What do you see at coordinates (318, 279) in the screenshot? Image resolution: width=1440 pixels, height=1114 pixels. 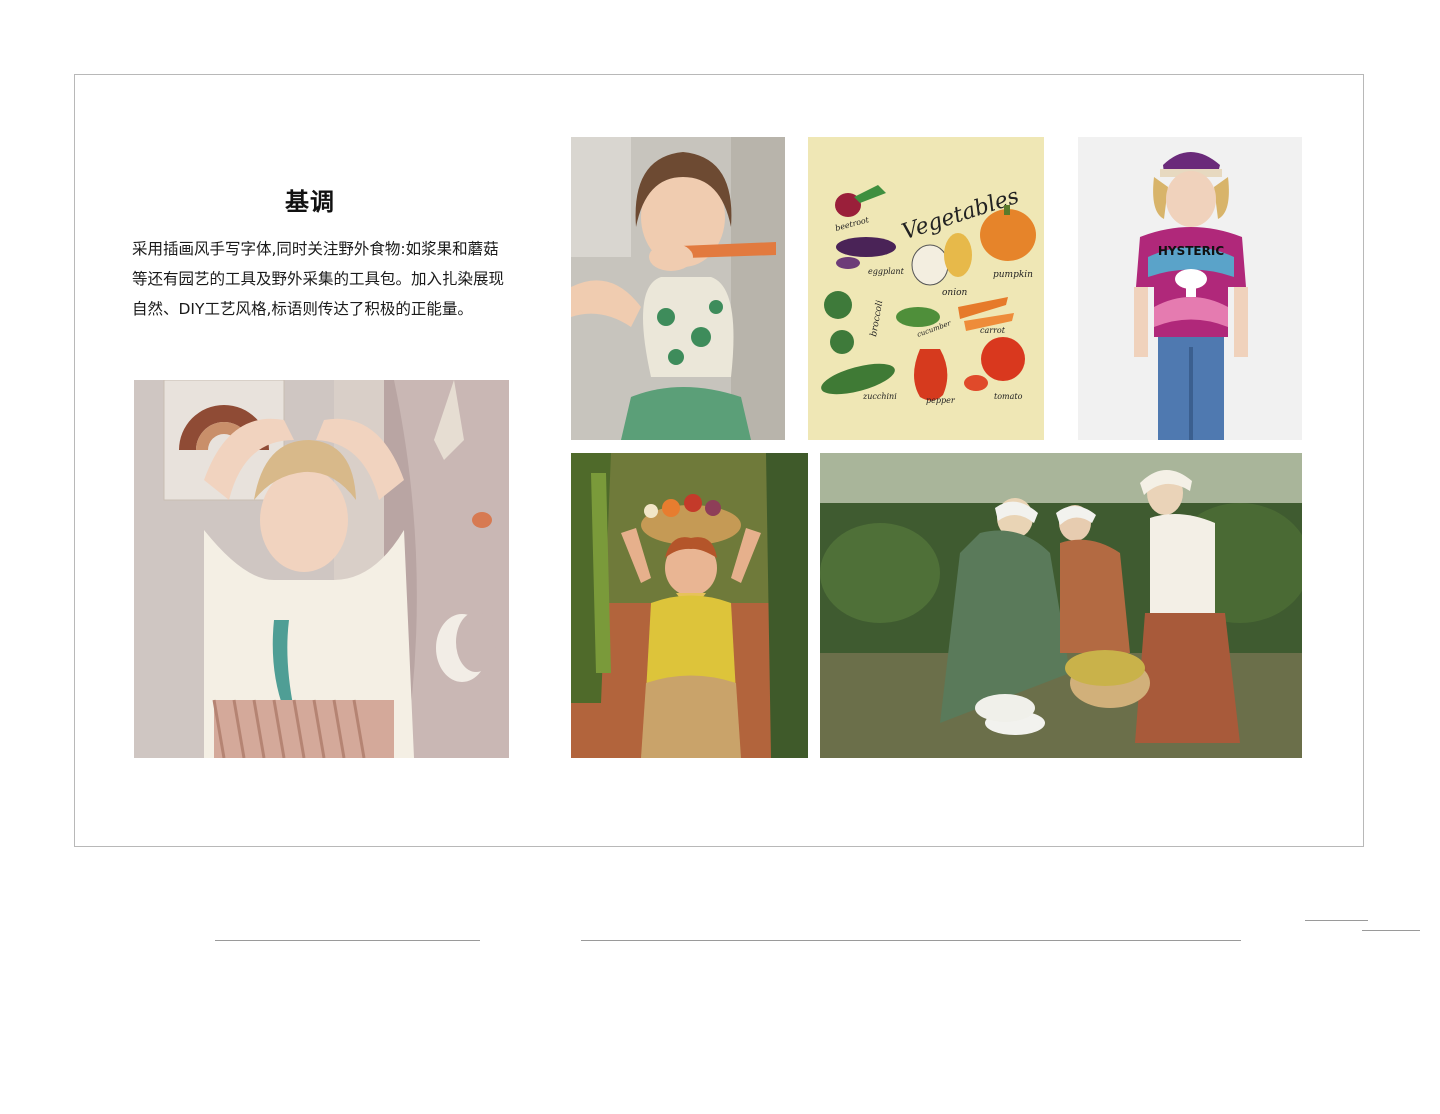 I see `description-line: 等还有园艺的工具及野外采集的工具包。加入扎染展现` at bounding box center [318, 279].